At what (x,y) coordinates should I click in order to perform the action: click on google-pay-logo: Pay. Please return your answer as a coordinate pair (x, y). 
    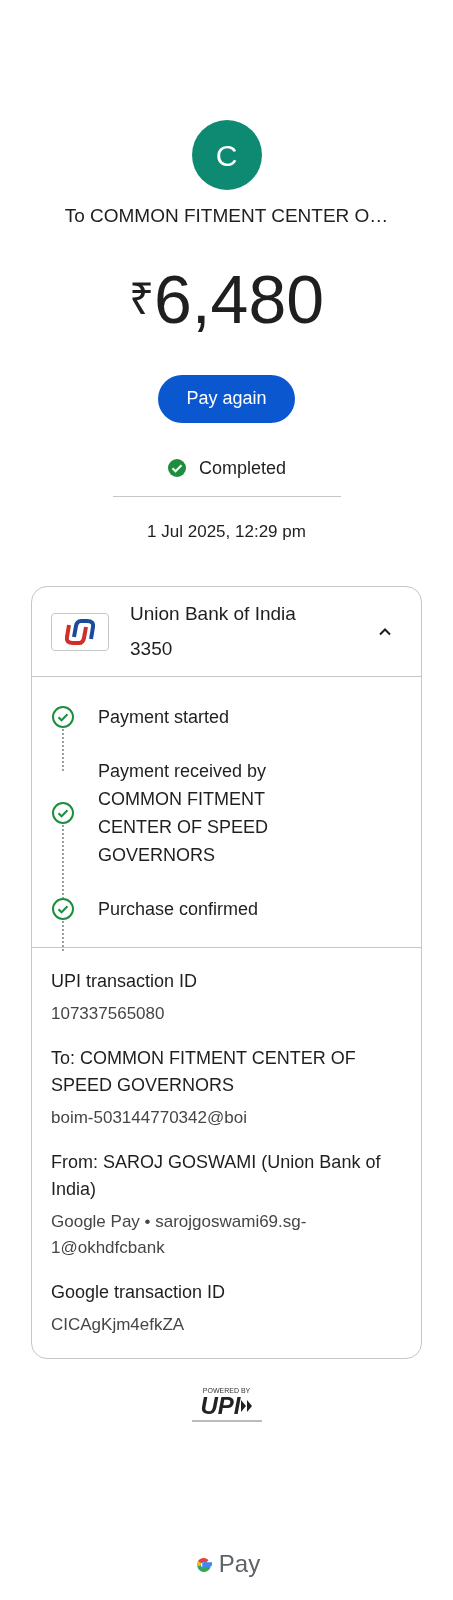
    Looking at the image, I should click on (239, 1564).